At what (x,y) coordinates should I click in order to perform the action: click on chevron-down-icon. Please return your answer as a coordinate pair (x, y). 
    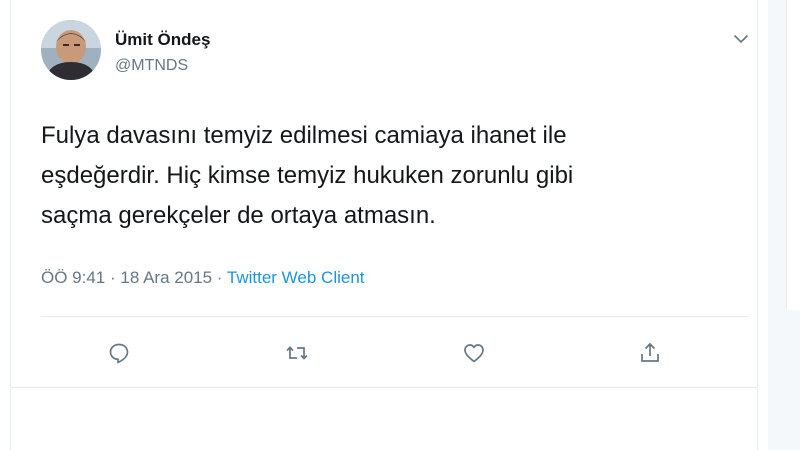
    Looking at the image, I should click on (741, 39).